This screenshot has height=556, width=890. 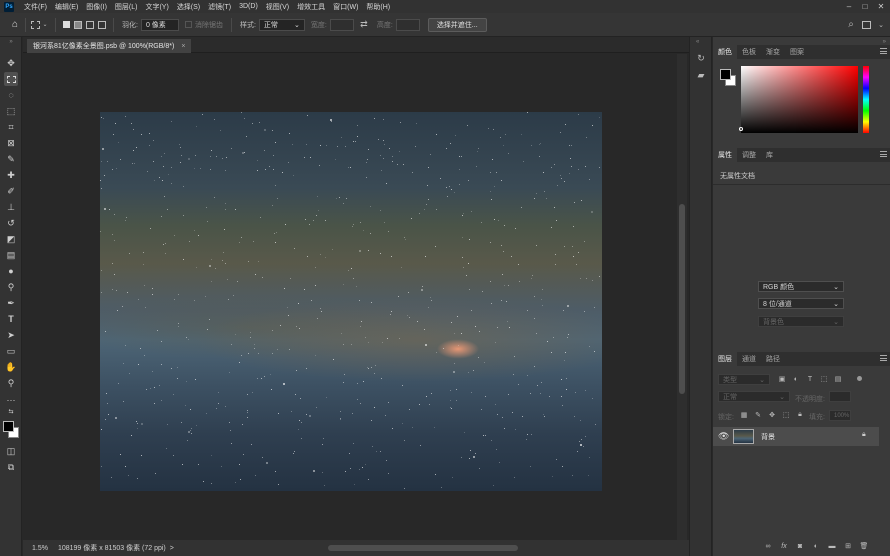 I want to click on tab-swatches: 色板, so click(x=749, y=52).